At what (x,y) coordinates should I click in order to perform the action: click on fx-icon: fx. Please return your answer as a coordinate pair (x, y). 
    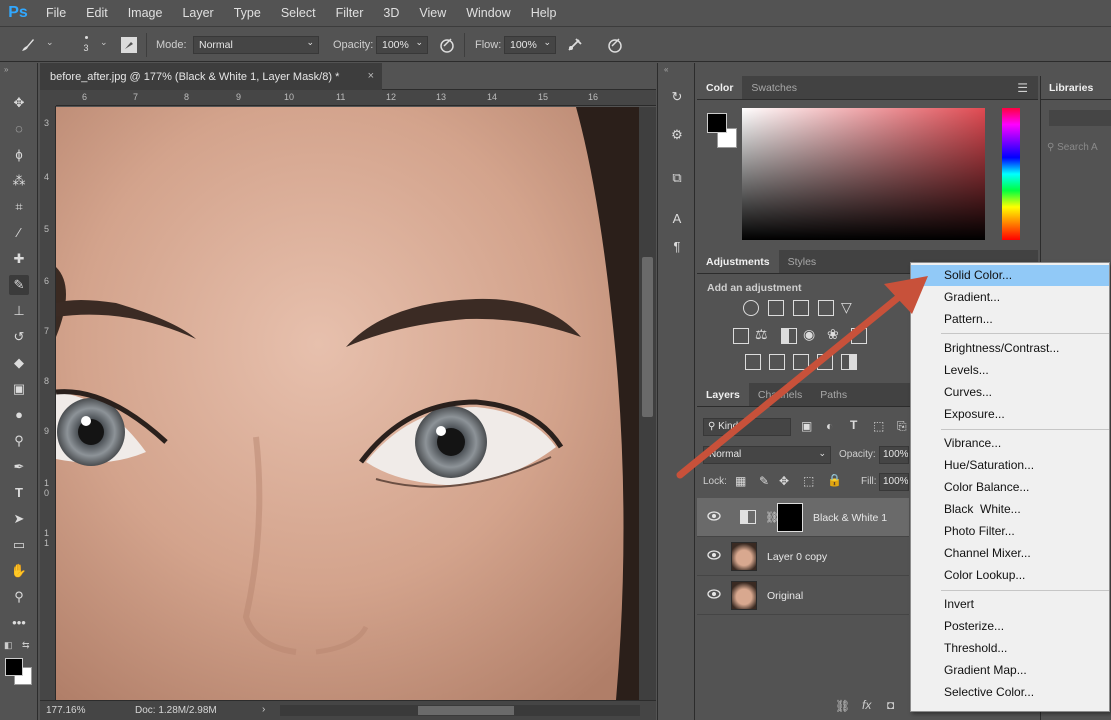
    Looking at the image, I should click on (866, 705).